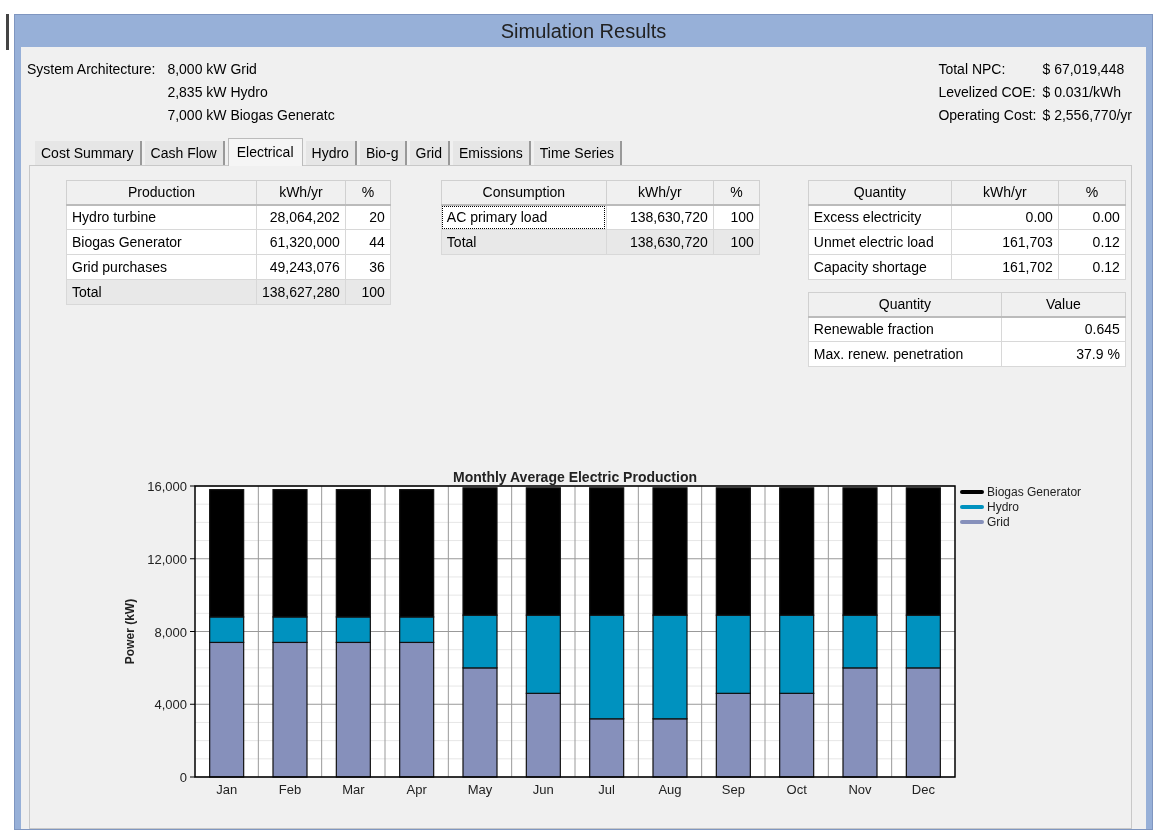 This screenshot has height=830, width=1153. What do you see at coordinates (860, 789) in the screenshot?
I see `x-tick-label: Nov` at bounding box center [860, 789].